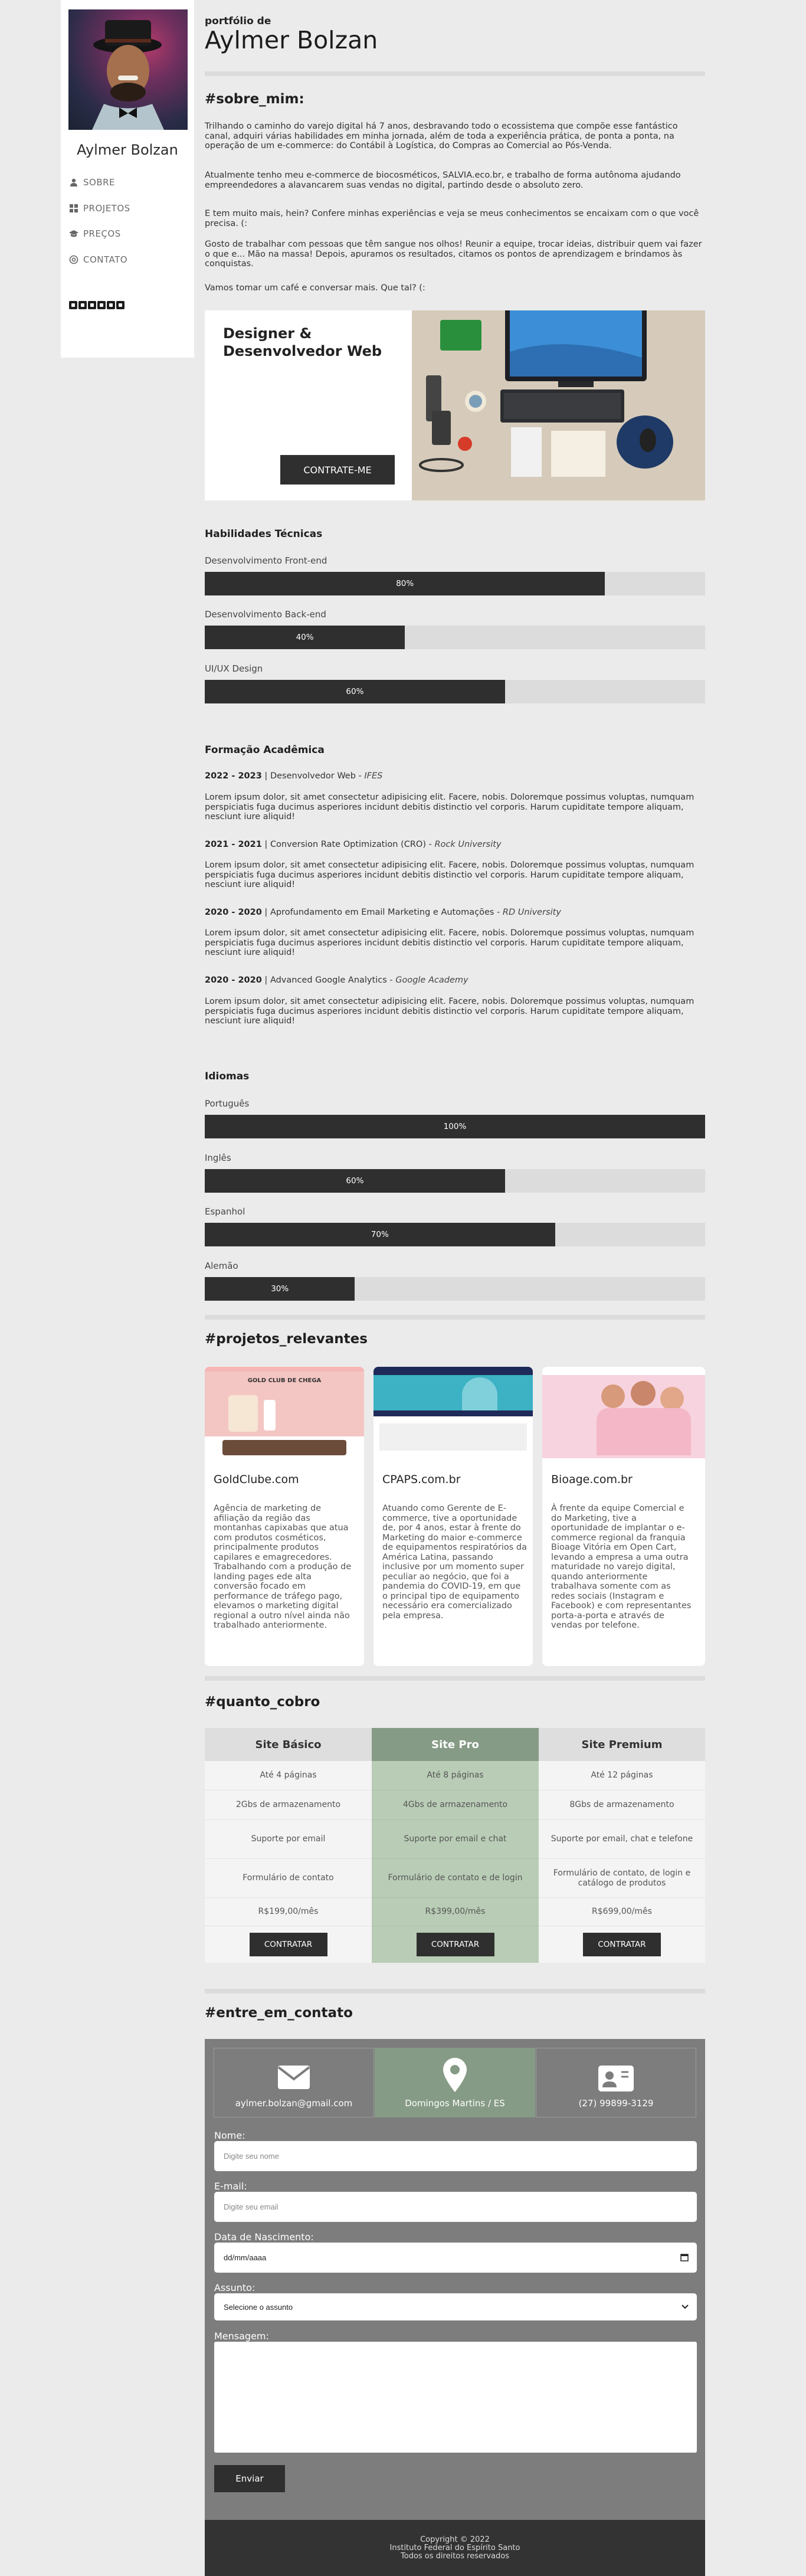 The height and width of the screenshot is (2576, 806). What do you see at coordinates (234, 669) in the screenshot?
I see `skill-label: UI/UX Design` at bounding box center [234, 669].